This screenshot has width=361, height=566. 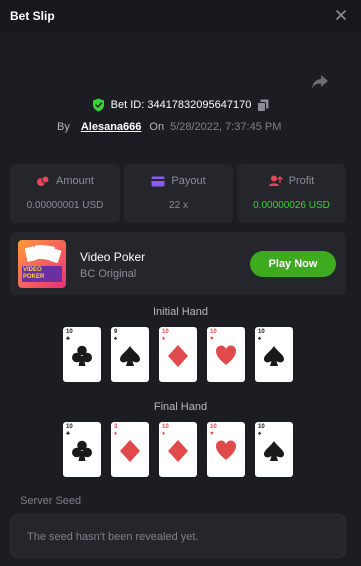 I want to click on game-name: Video Poker, so click(x=113, y=257).